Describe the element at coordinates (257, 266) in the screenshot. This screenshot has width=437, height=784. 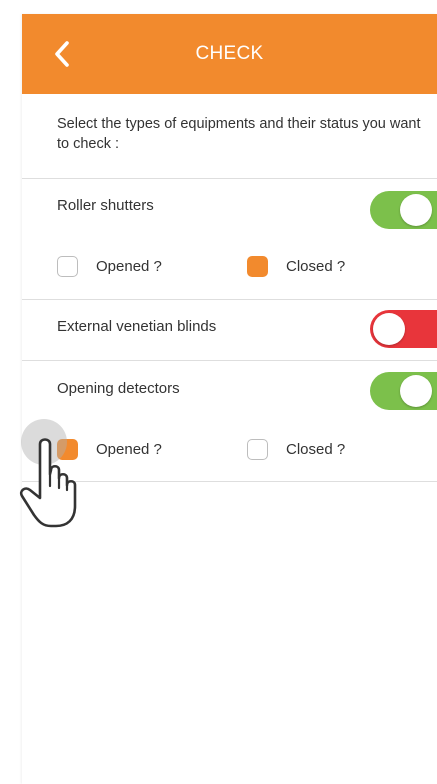
I see `roller-shutters-closed-checkbox` at that location.